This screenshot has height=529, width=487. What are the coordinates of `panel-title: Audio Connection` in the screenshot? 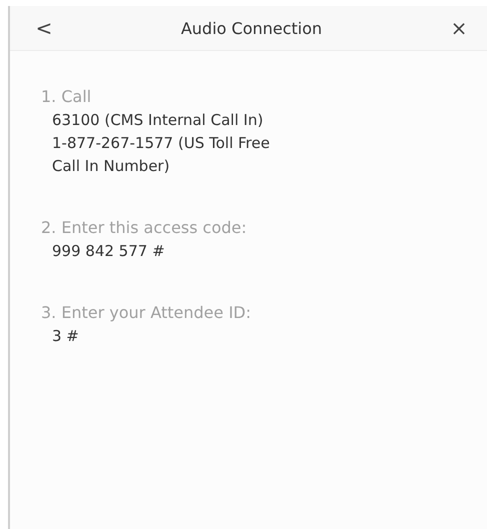 It's located at (252, 28).